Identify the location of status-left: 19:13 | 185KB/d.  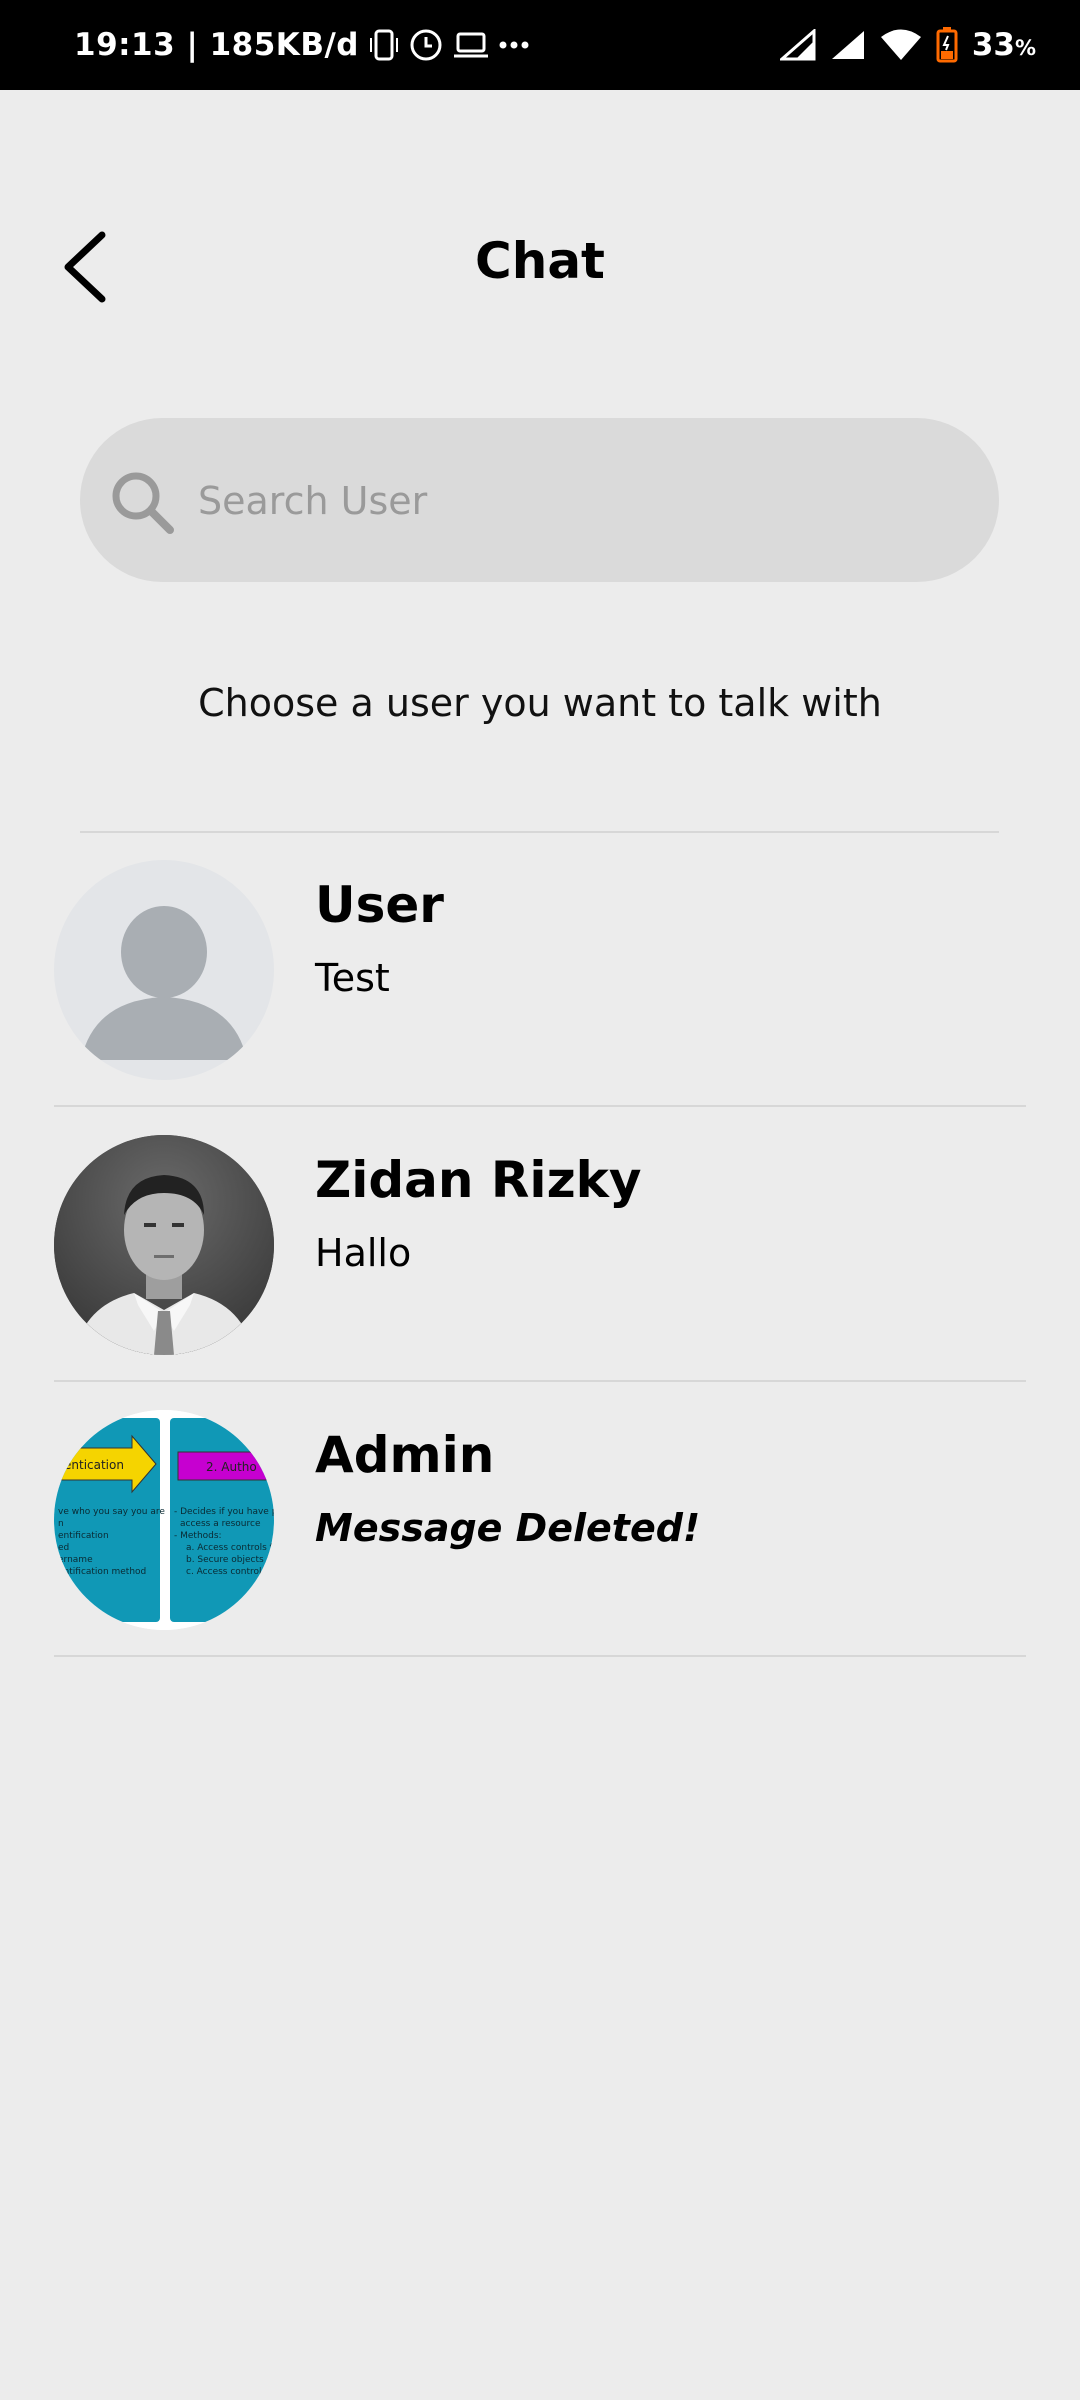
(301, 45).